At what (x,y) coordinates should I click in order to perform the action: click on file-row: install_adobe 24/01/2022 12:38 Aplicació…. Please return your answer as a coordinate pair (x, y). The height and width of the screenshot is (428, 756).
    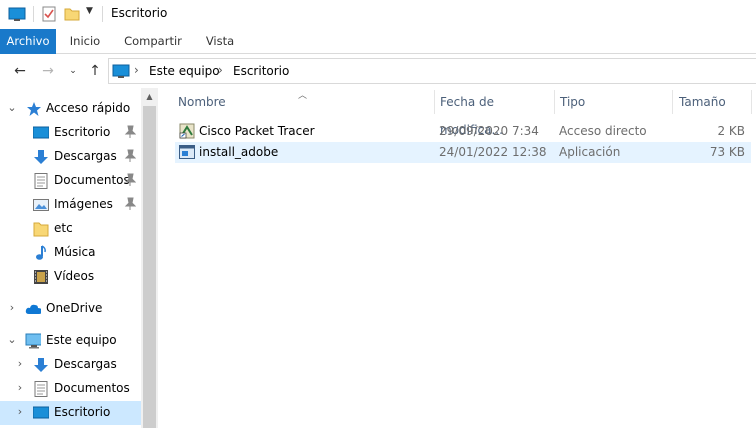
    Looking at the image, I should click on (463, 152).